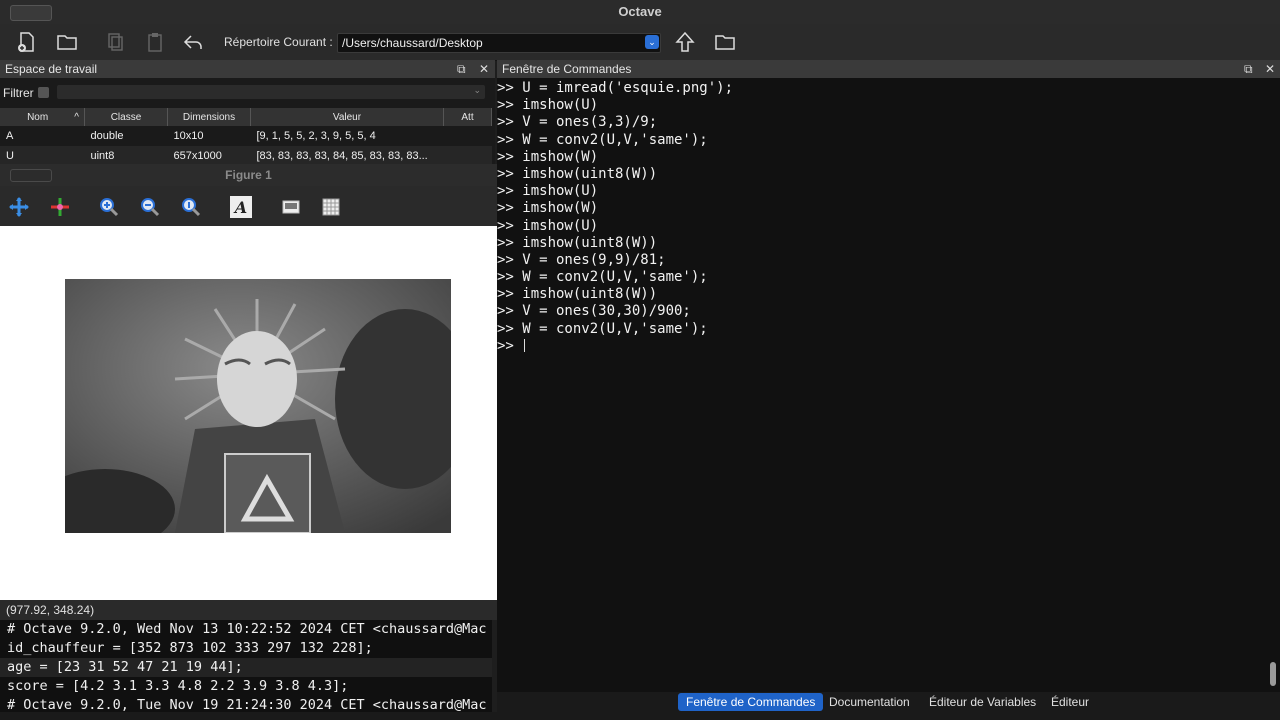  What do you see at coordinates (567, 69) in the screenshot?
I see `command-window-title: Fenêtre de Commandes` at bounding box center [567, 69].